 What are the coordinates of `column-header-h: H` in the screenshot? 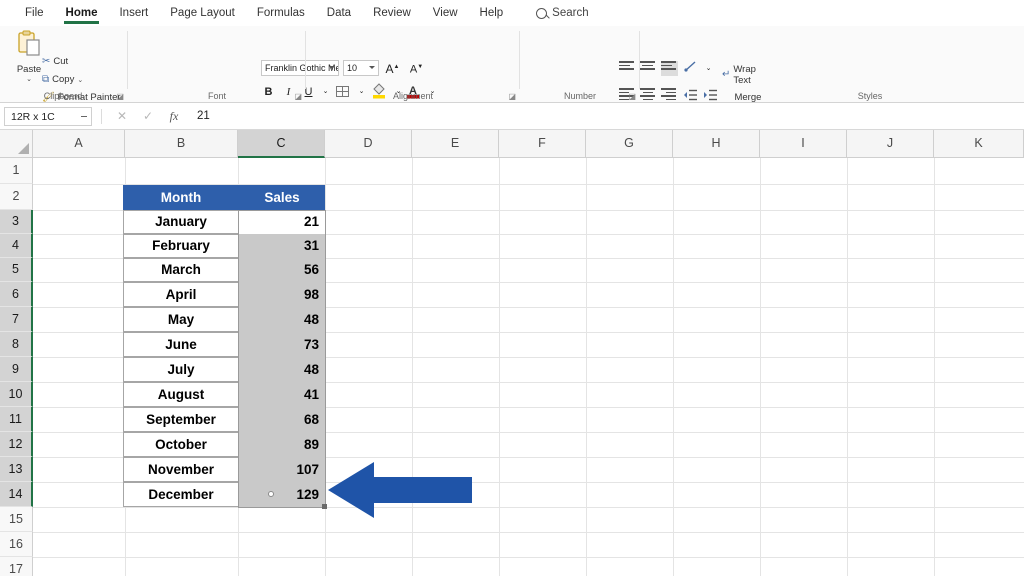 It's located at (716, 144).